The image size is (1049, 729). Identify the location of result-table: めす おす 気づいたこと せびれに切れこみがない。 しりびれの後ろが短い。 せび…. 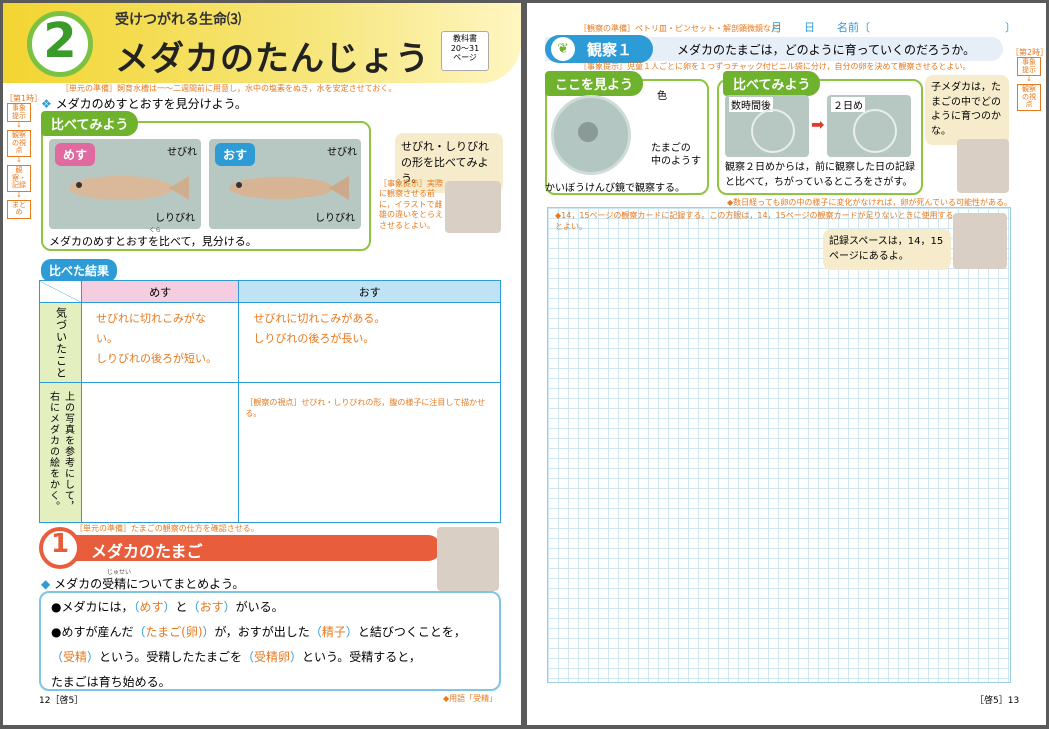
(270, 401).